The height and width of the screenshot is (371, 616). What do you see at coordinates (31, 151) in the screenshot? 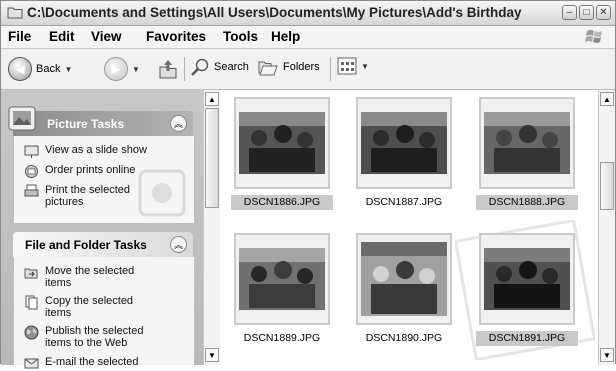
I see `slideshow-icon` at bounding box center [31, 151].